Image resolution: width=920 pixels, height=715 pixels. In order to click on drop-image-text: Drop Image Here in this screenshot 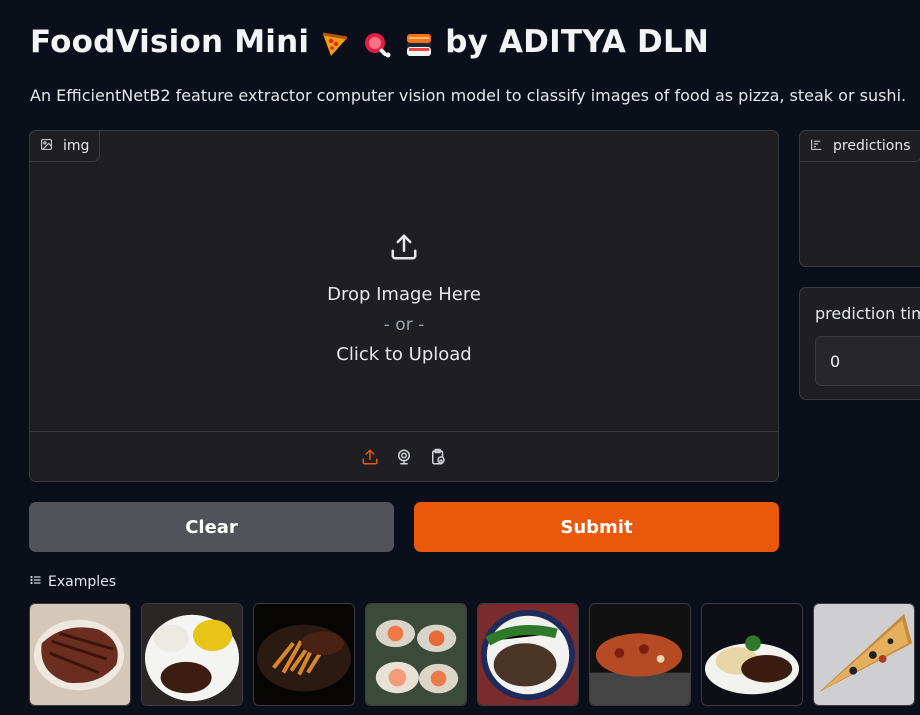, I will do `click(404, 294)`.